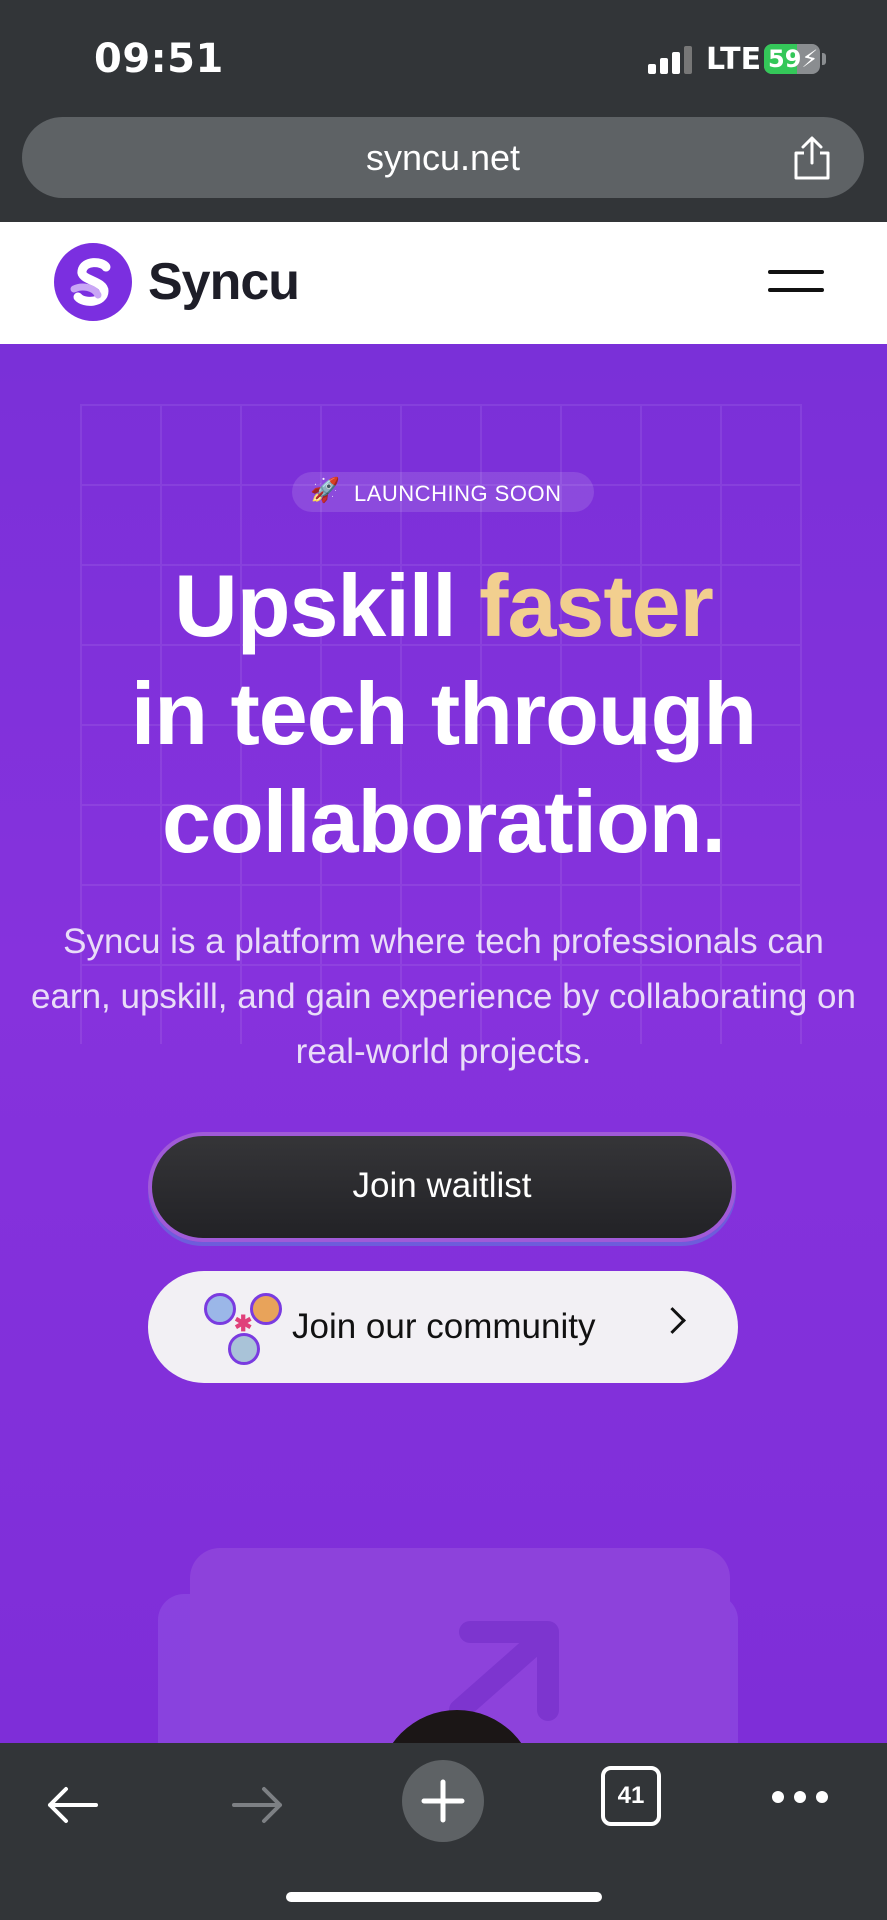  What do you see at coordinates (327, 605) in the screenshot?
I see `headline-part1: Upskill` at bounding box center [327, 605].